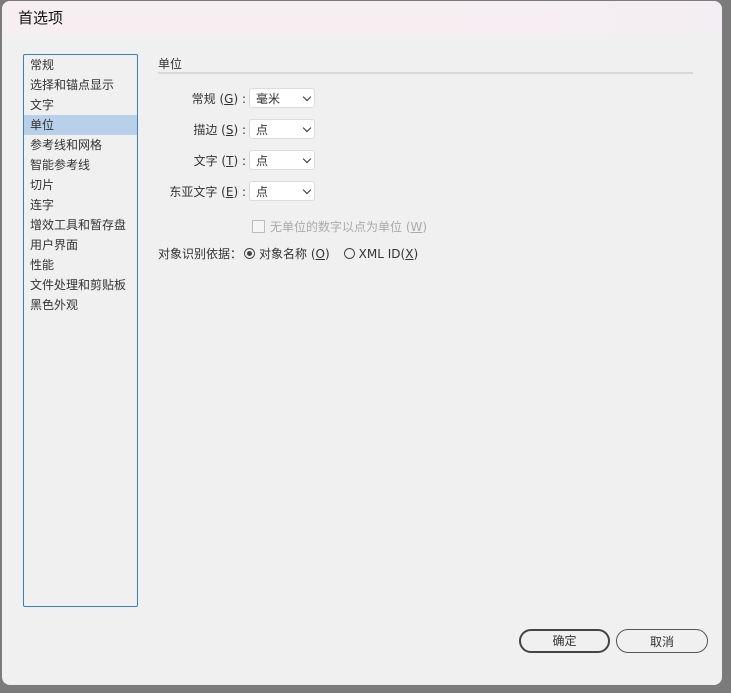 The width and height of the screenshot is (731, 693). What do you see at coordinates (80, 265) in the screenshot?
I see `sidebar-item: 性能` at bounding box center [80, 265].